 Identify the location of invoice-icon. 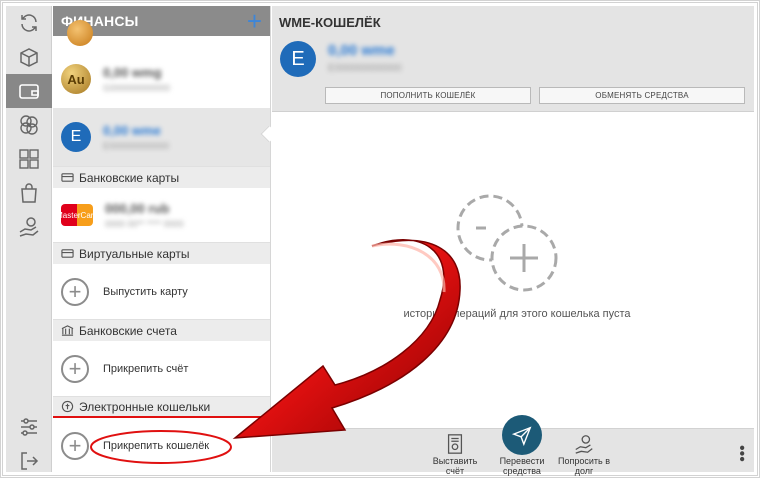
(455, 444).